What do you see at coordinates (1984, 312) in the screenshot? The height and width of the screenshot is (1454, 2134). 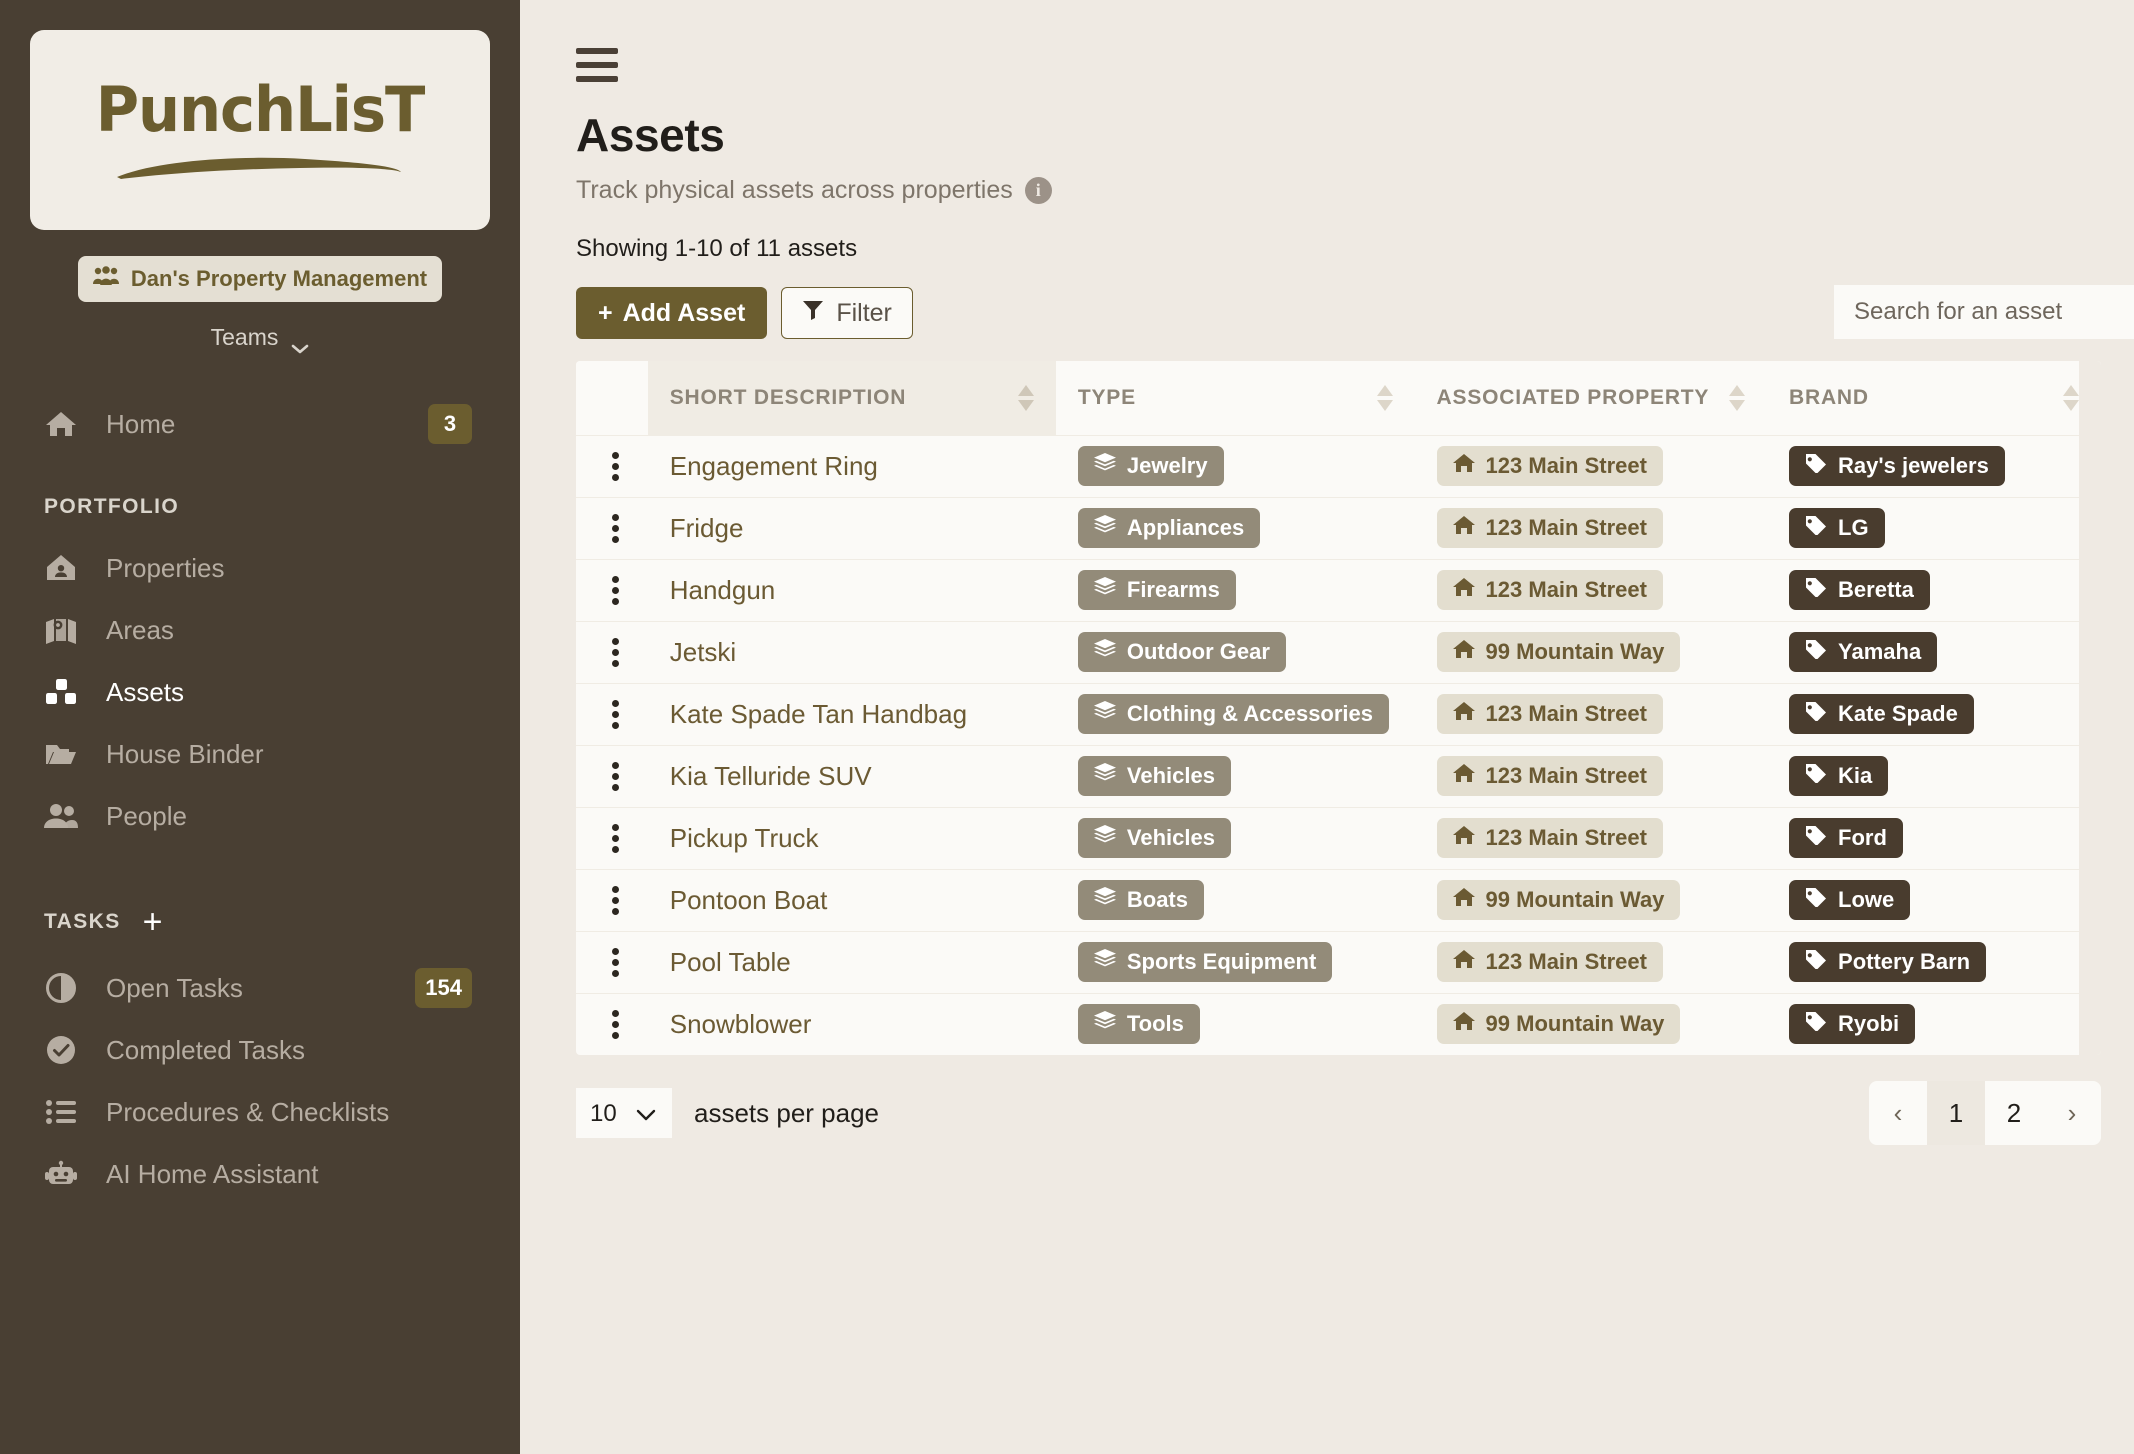 I see `search-input` at bounding box center [1984, 312].